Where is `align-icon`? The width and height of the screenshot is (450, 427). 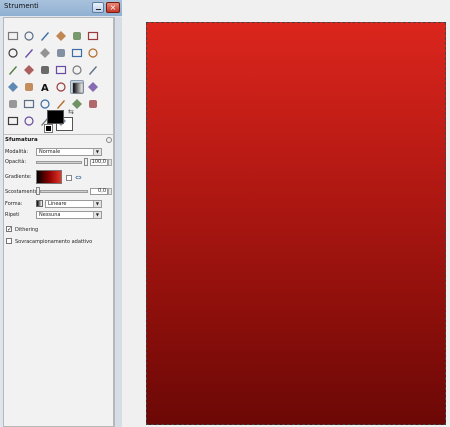
align-icon is located at coordinates (13, 70).